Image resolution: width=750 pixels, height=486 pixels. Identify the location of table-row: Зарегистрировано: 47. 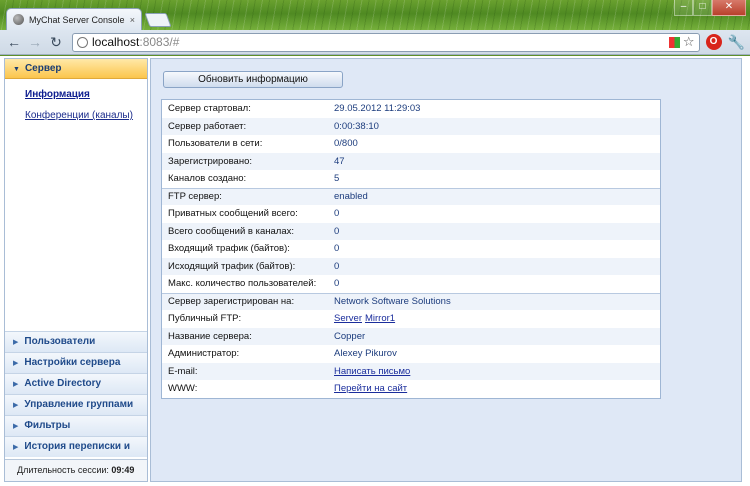
(411, 161).